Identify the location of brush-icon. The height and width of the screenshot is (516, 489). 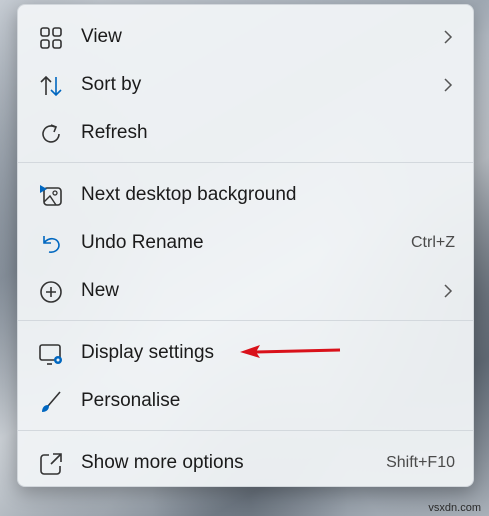
(51, 401).